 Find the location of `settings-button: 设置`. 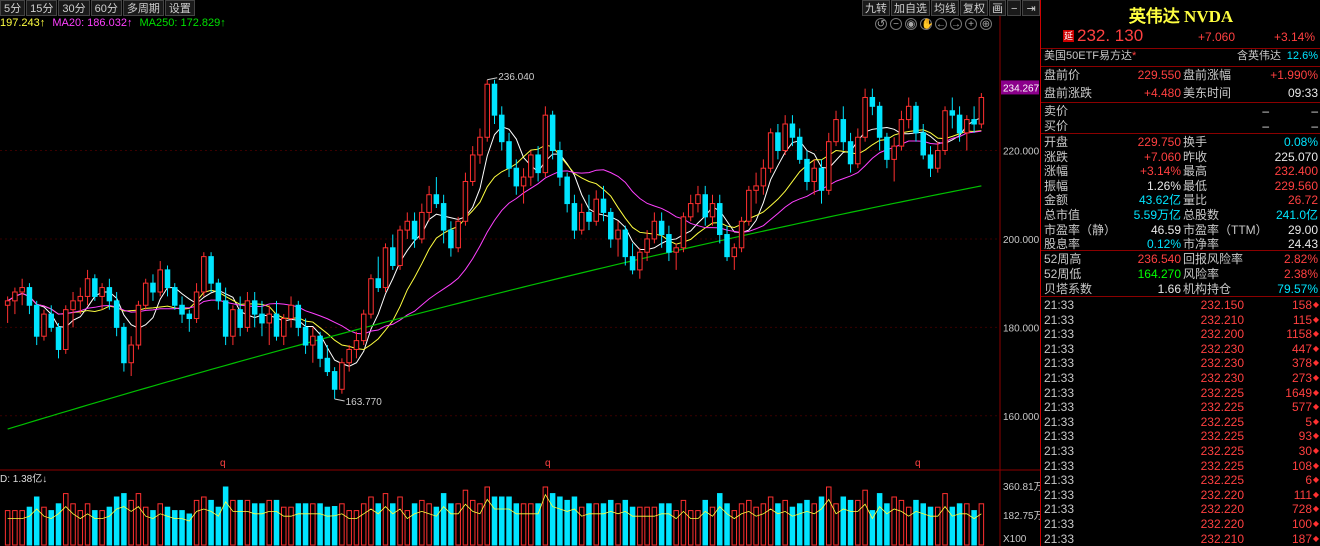

settings-button: 设置 is located at coordinates (179, 8).